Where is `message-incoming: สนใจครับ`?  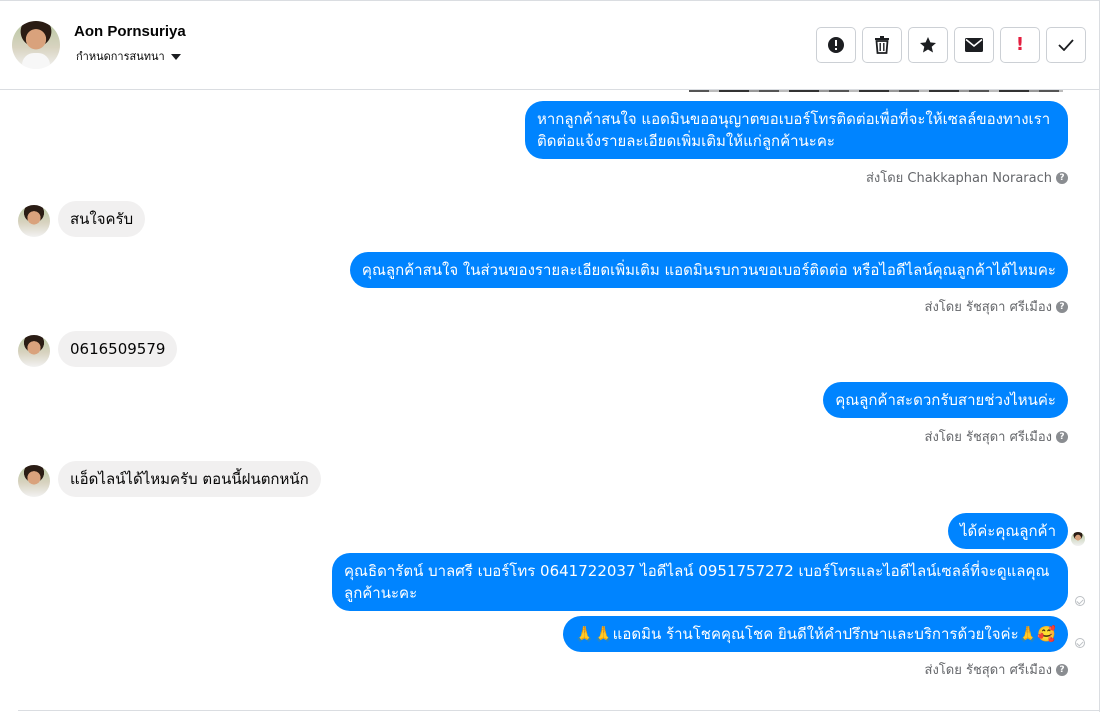 message-incoming: สนใจครับ is located at coordinates (102, 219).